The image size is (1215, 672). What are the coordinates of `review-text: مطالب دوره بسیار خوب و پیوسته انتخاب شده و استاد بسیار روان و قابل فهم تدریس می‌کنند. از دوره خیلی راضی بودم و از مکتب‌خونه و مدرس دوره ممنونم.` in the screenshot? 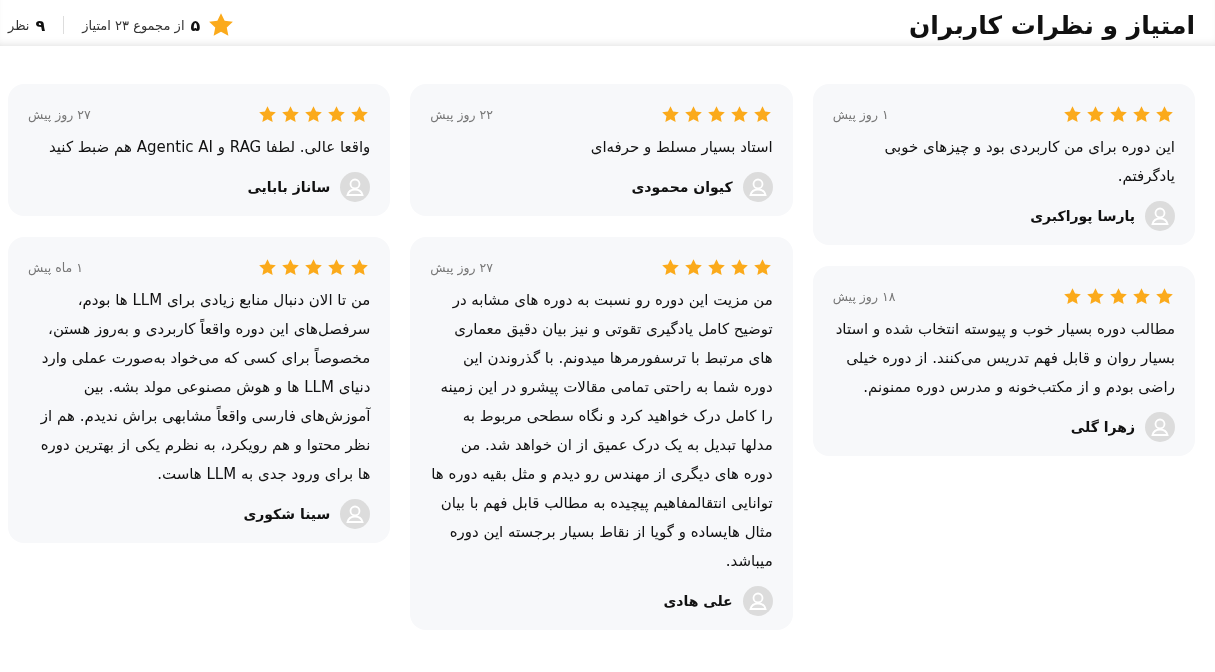 It's located at (1004, 358).